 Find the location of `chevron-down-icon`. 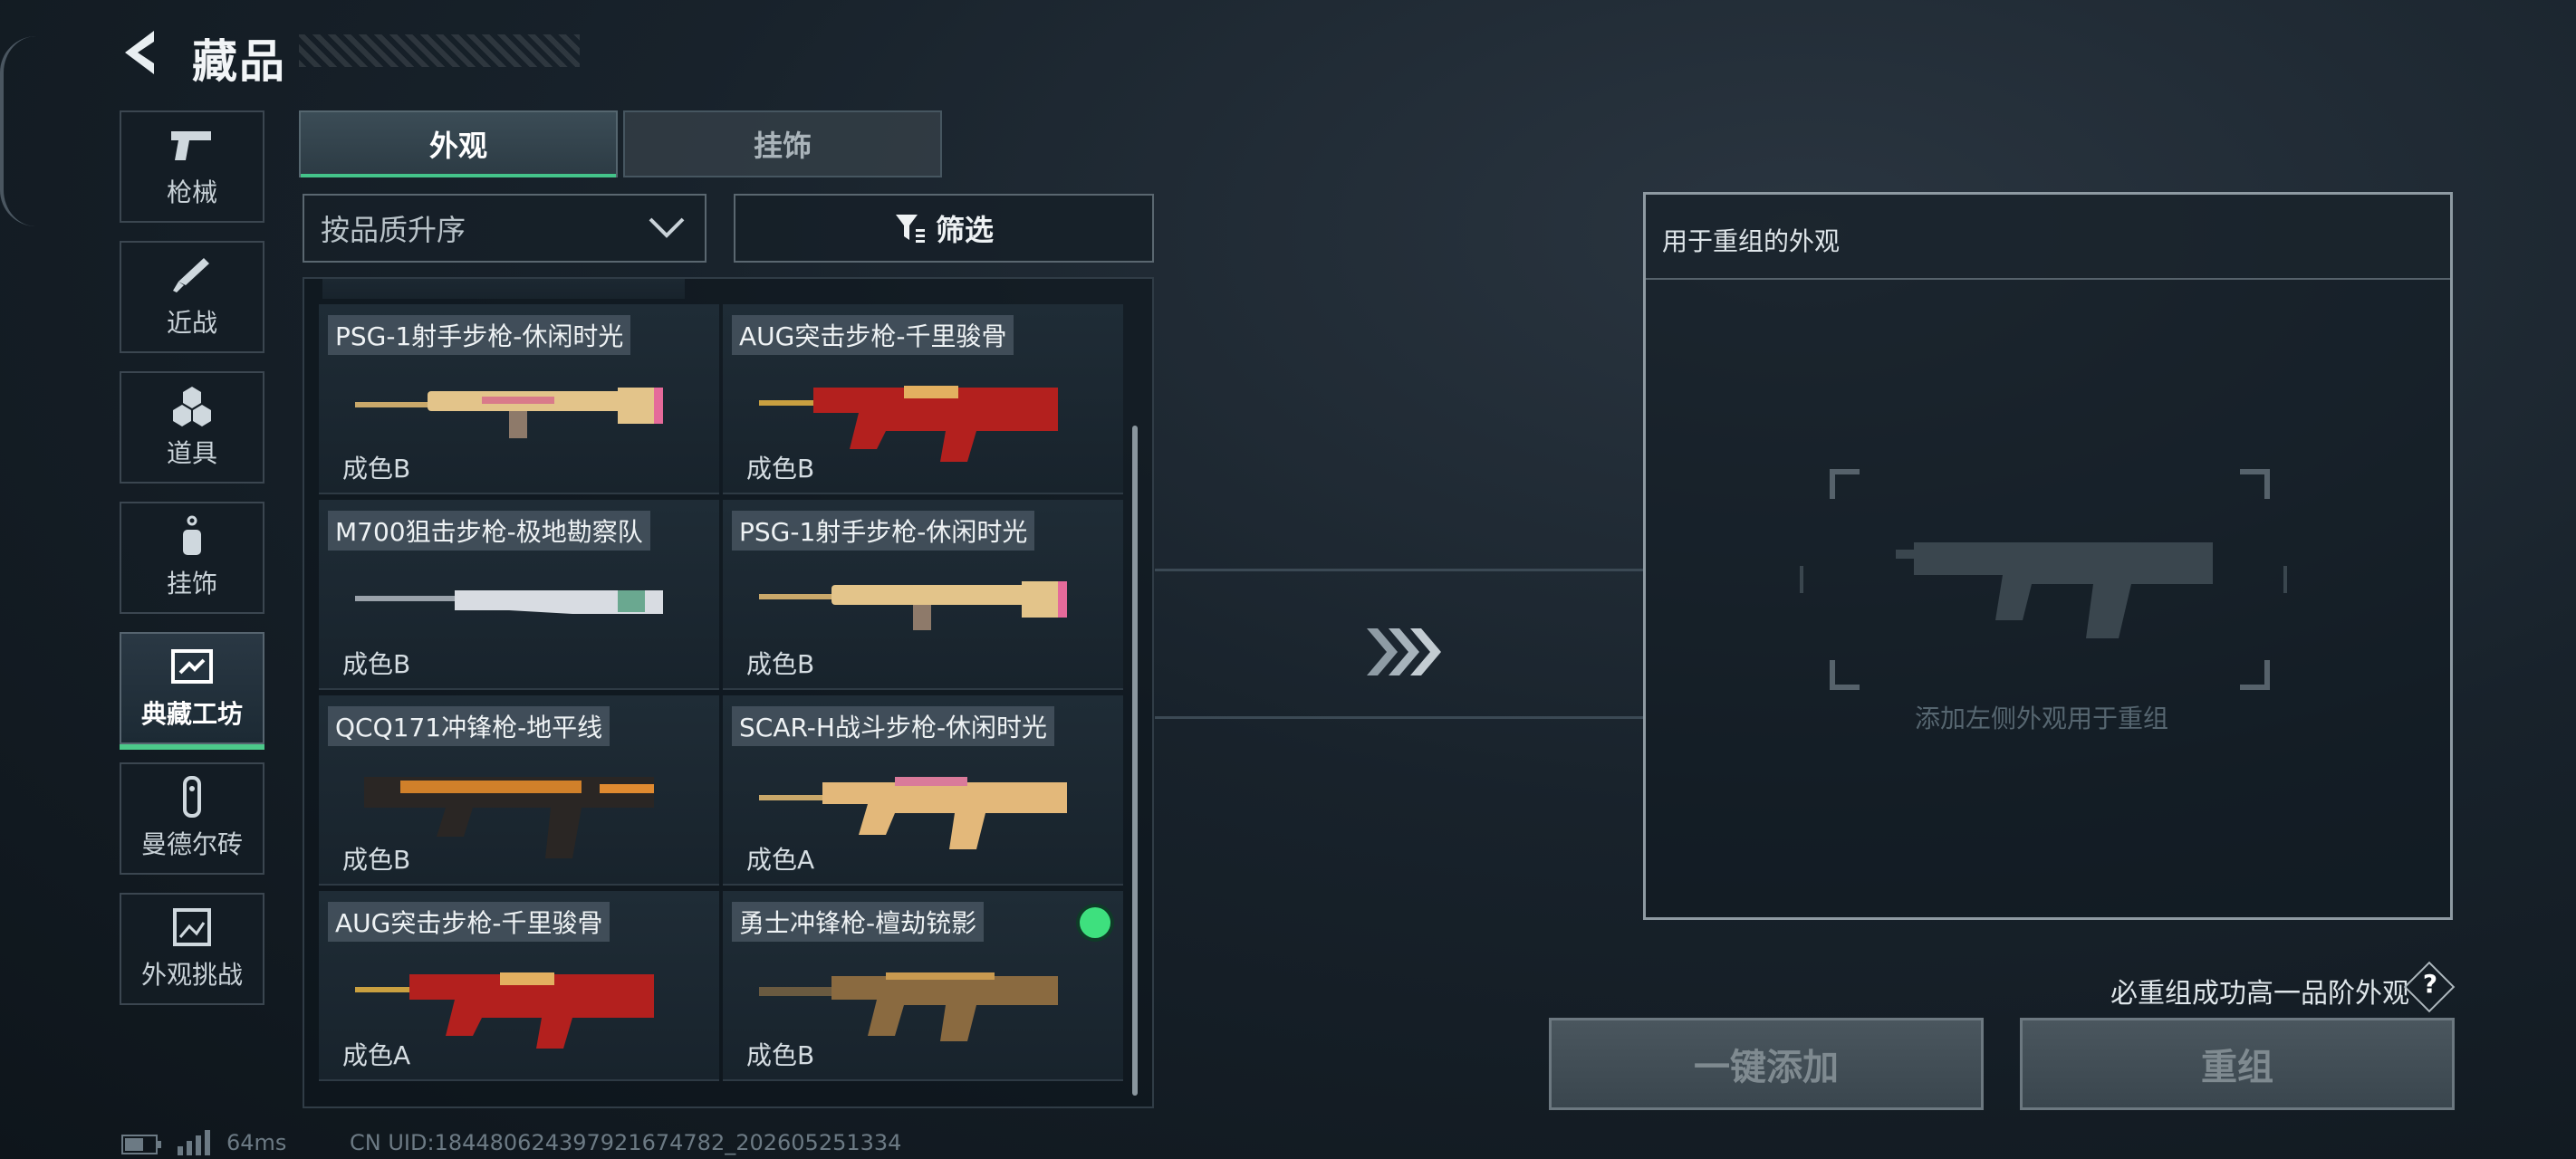

chevron-down-icon is located at coordinates (667, 227).